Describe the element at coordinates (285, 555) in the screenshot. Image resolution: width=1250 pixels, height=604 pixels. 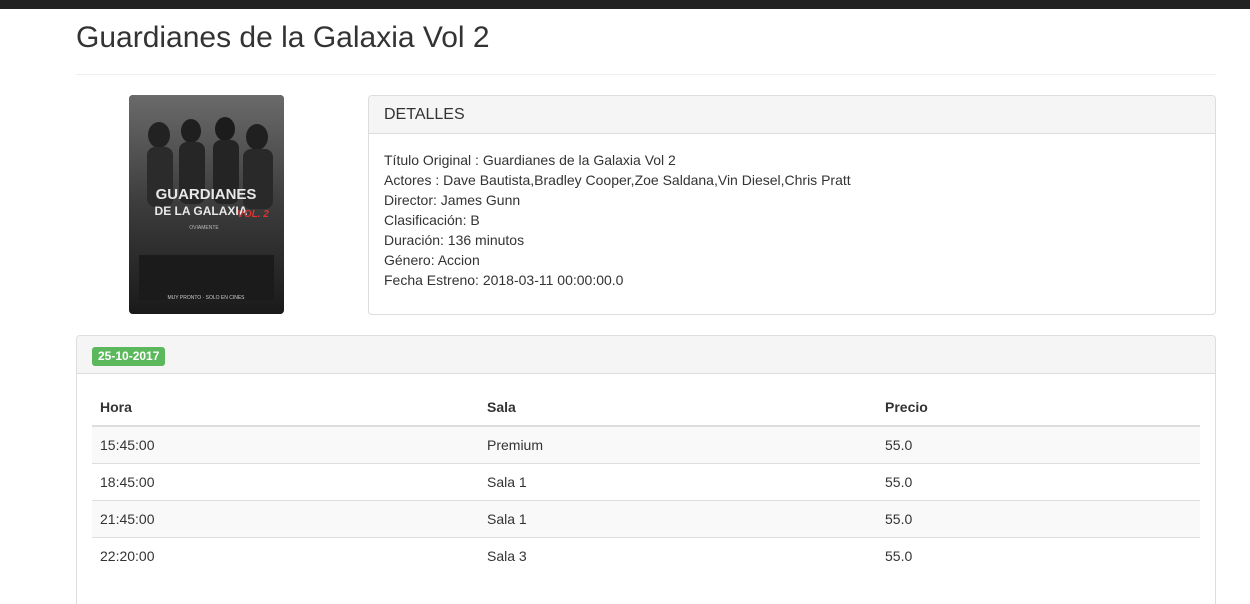
I see `cell-hora: 22:20:00` at that location.